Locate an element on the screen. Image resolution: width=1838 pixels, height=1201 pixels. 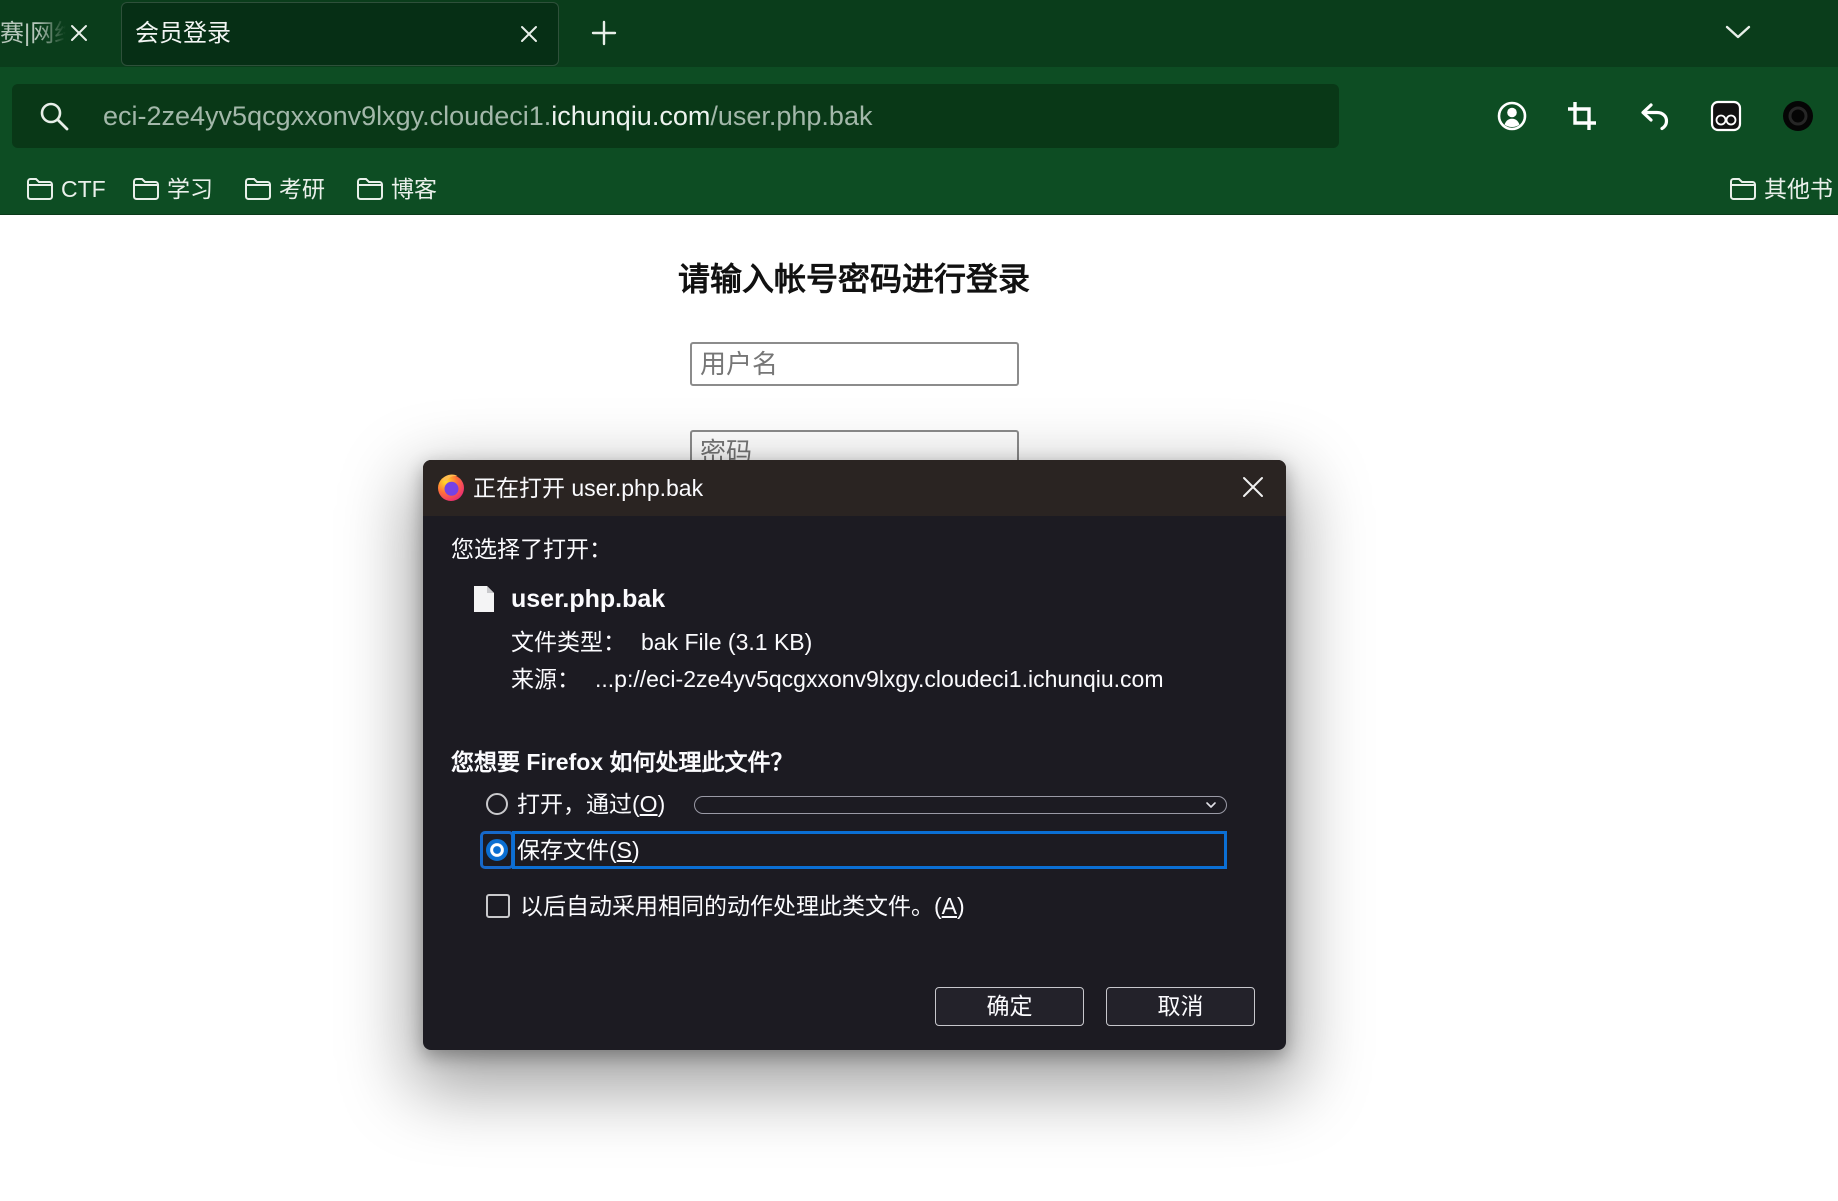
bookmark-folder-ctf: CTF is located at coordinates (66, 189).